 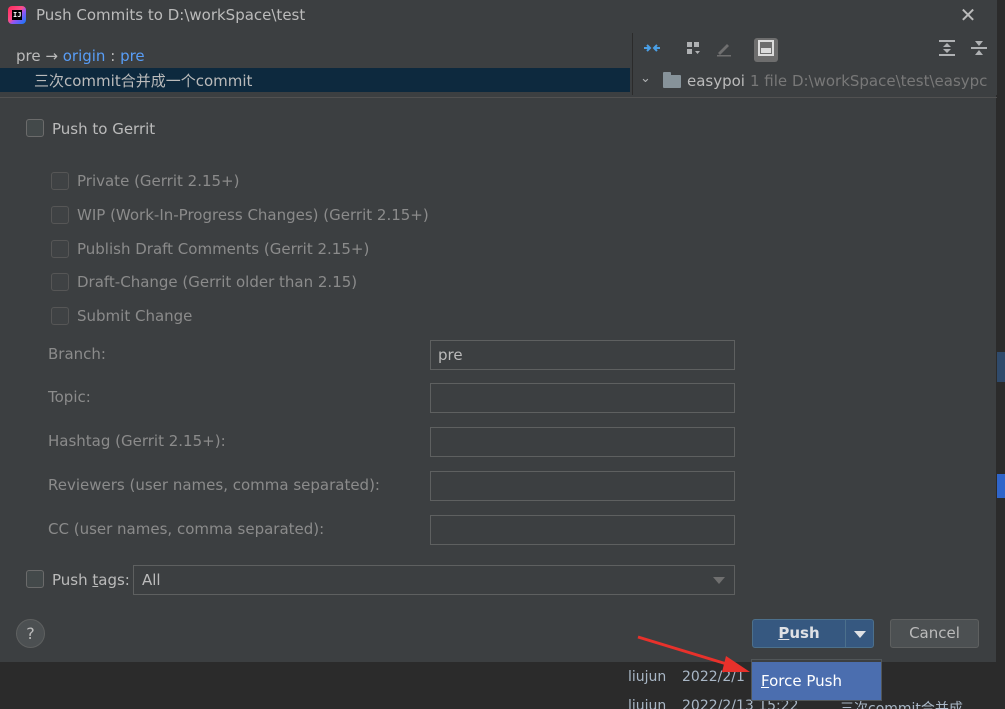 I want to click on preview-diff-icon, so click(x=766, y=50).